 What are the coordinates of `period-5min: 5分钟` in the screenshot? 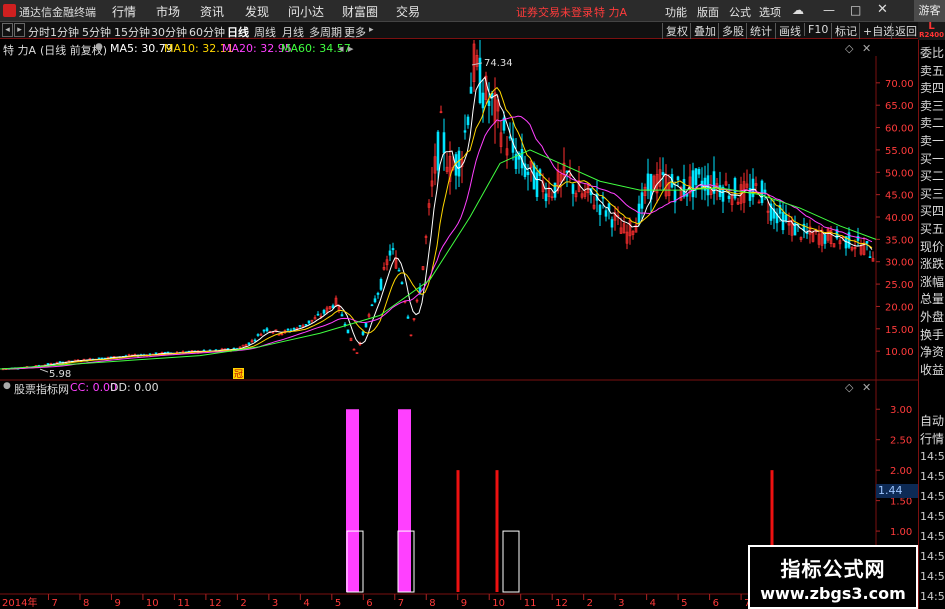 It's located at (96, 32).